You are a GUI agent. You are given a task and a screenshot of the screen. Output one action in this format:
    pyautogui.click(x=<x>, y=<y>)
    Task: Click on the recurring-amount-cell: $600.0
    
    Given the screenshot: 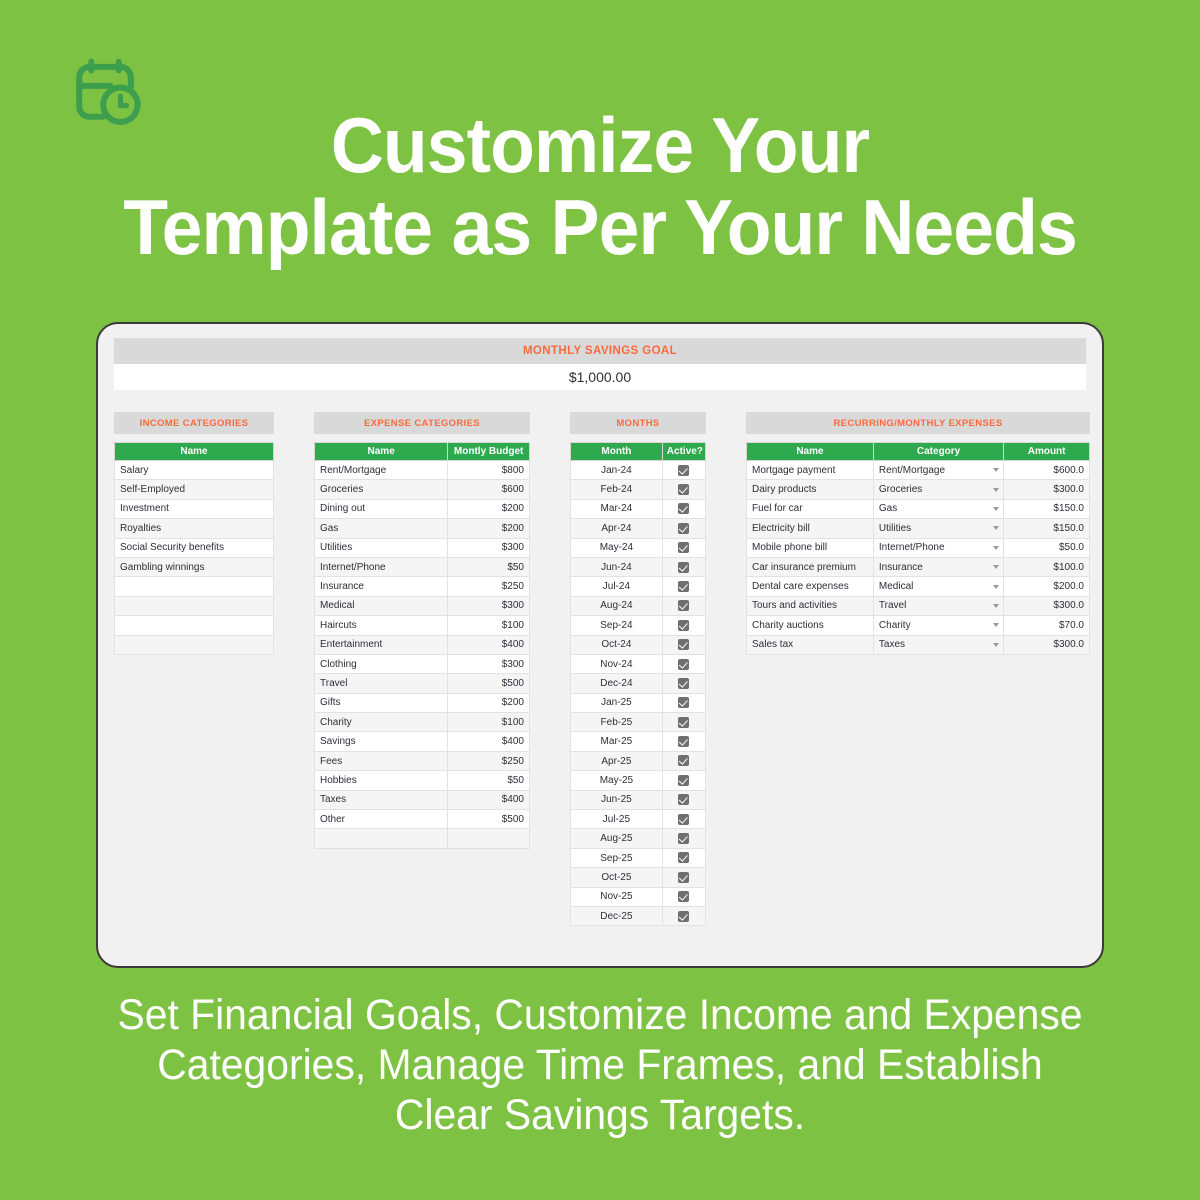 What is the action you would take?
    pyautogui.click(x=1046, y=470)
    